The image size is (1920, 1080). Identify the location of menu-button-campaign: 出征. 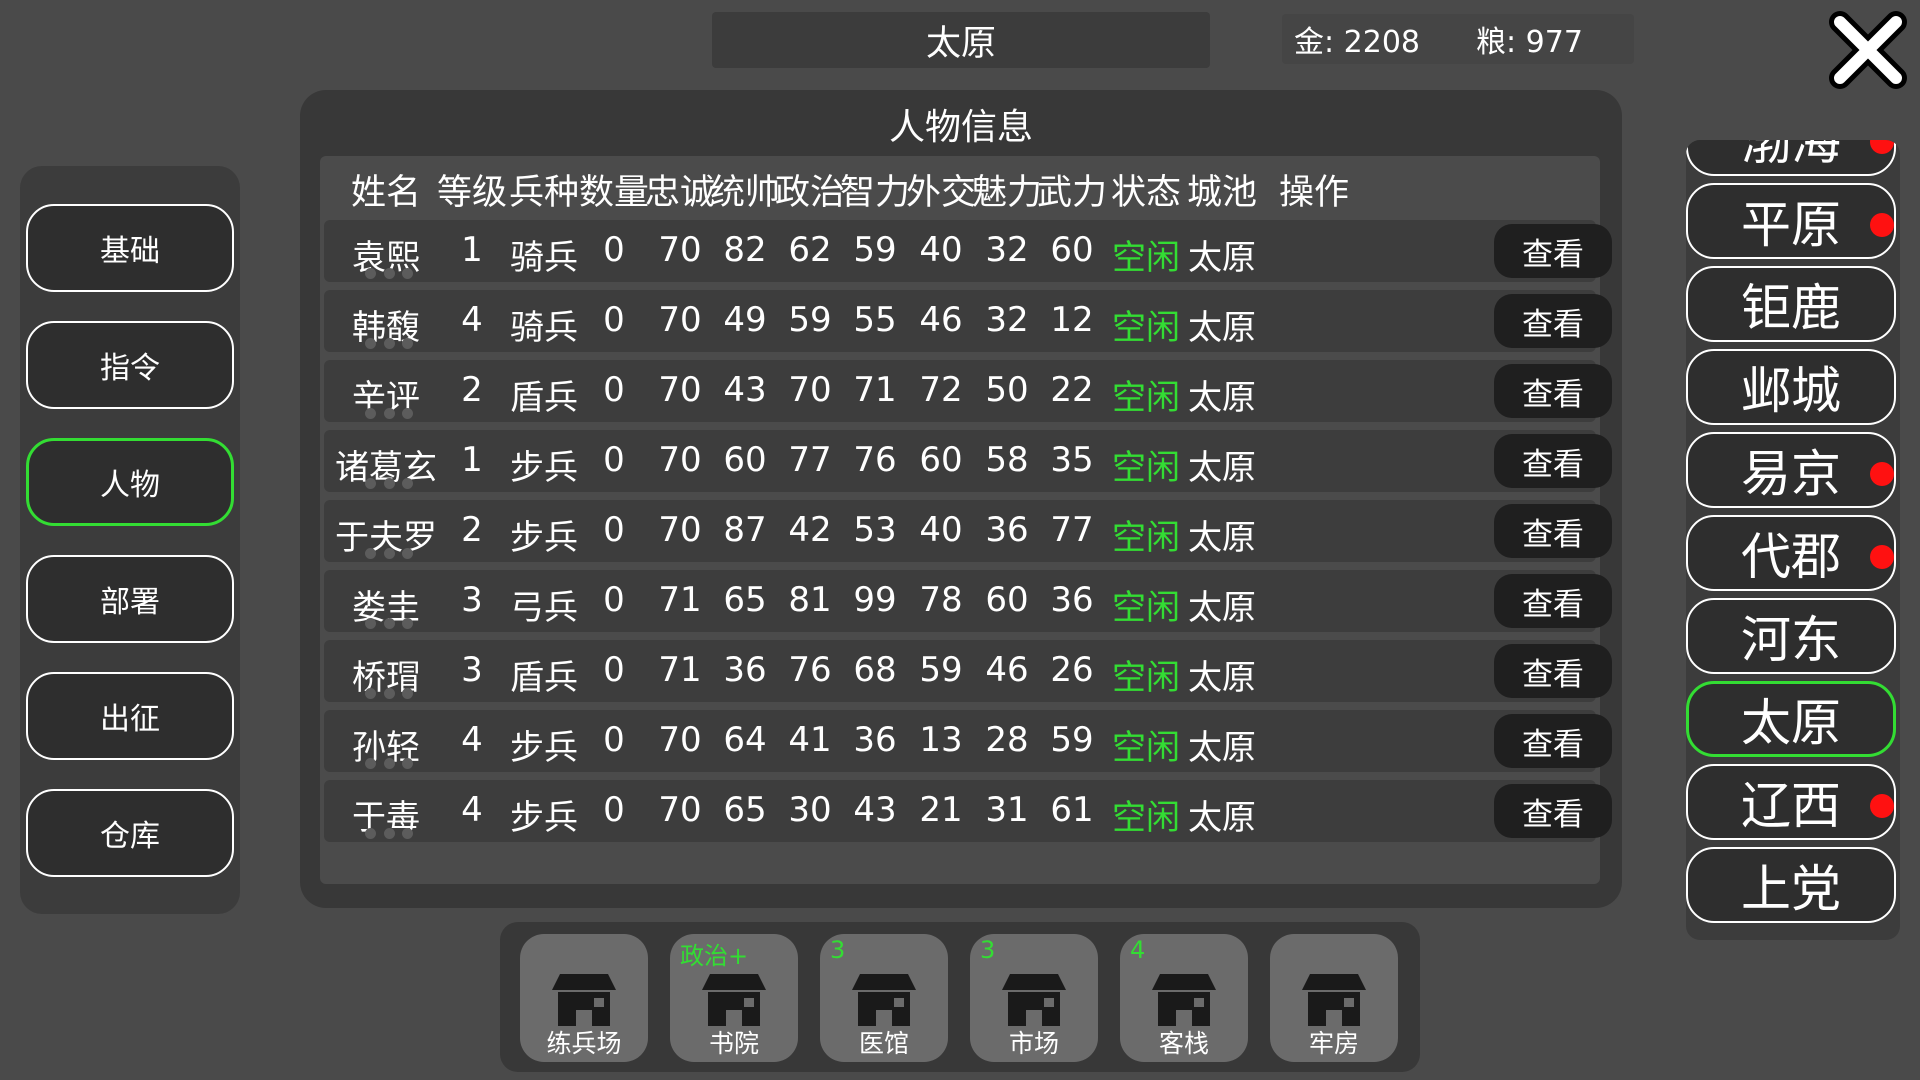
(130, 716).